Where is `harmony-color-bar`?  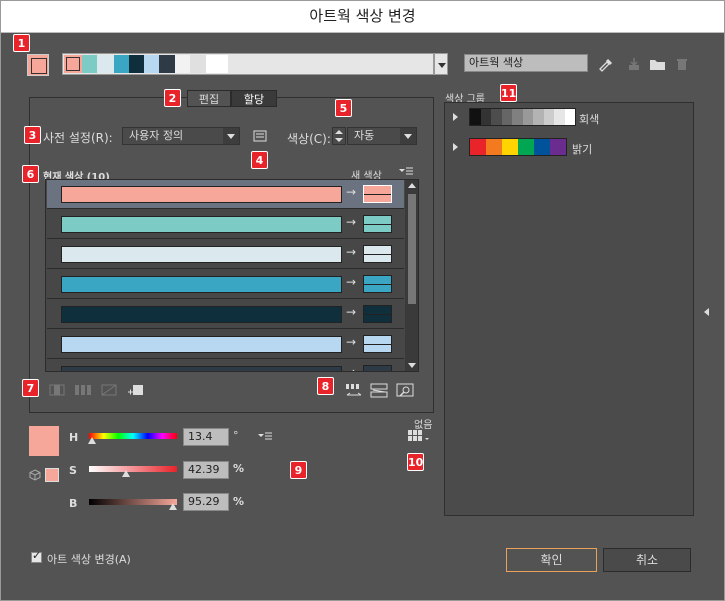 harmony-color-bar is located at coordinates (248, 64).